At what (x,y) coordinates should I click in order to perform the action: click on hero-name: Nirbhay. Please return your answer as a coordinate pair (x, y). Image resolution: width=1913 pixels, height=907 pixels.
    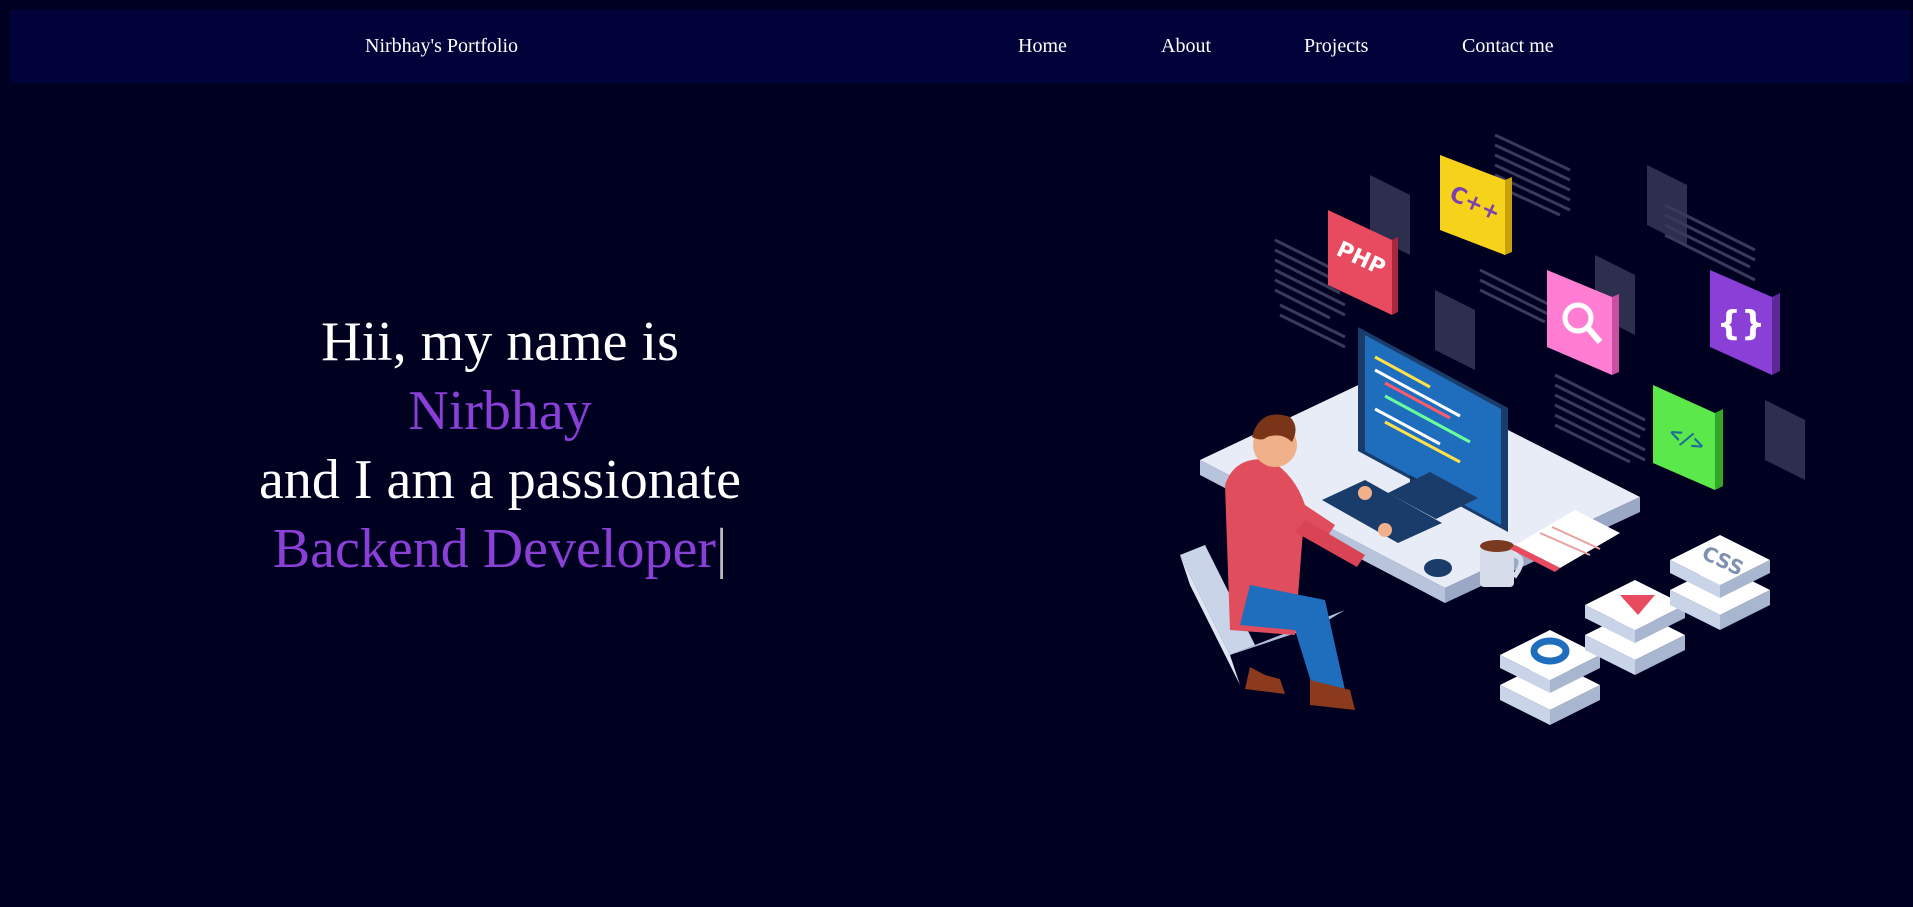
    Looking at the image, I should click on (500, 411).